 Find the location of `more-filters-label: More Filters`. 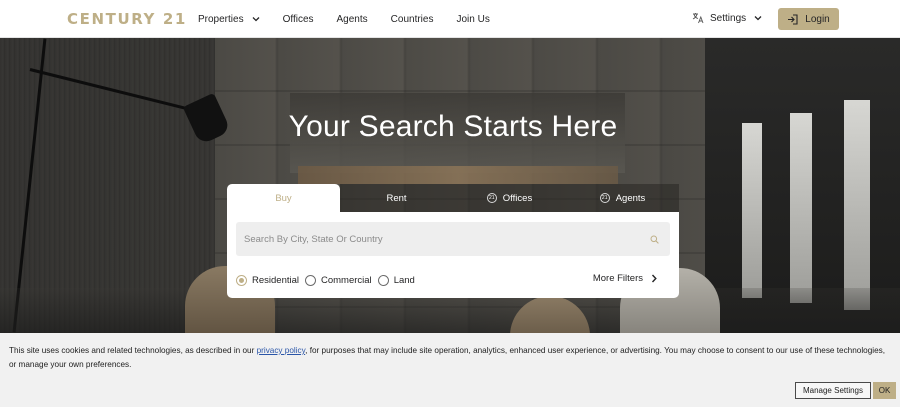

more-filters-label: More Filters is located at coordinates (617, 278).